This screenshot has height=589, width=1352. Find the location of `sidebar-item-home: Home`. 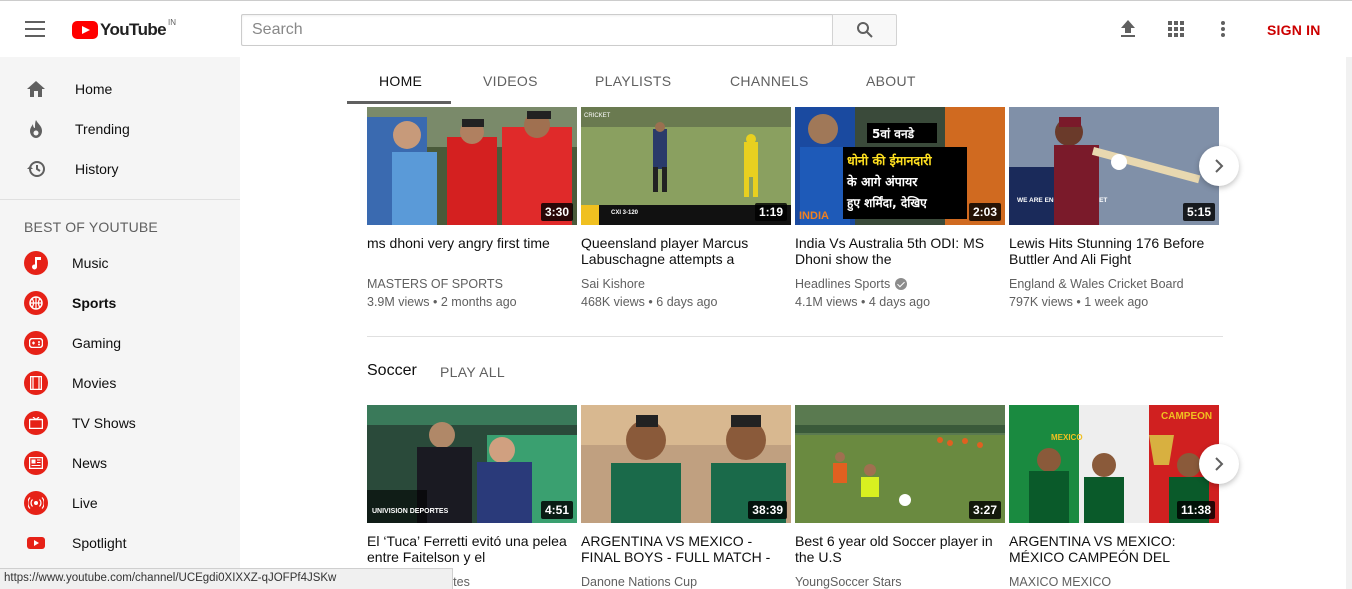

sidebar-item-home: Home is located at coordinates (120, 89).